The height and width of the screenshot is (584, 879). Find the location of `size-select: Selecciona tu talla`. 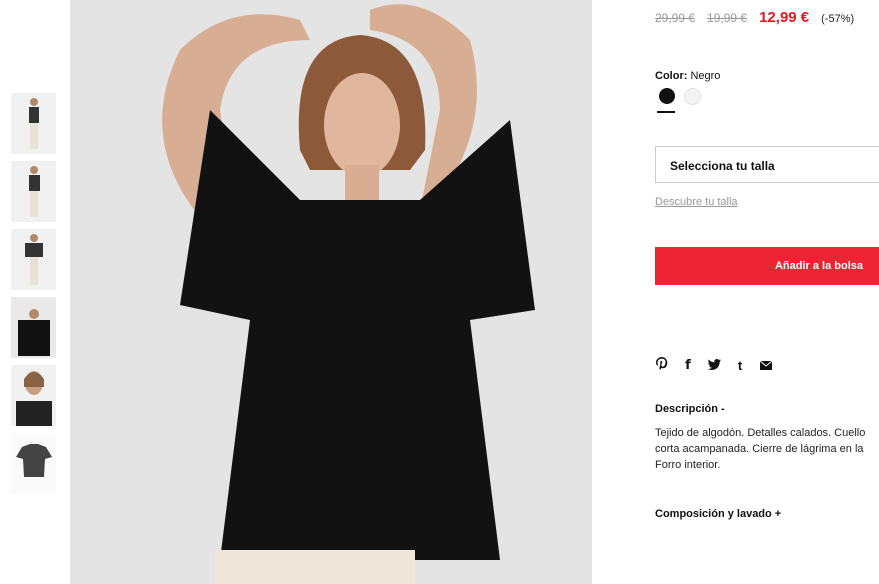

size-select: Selecciona tu talla is located at coordinates (767, 164).